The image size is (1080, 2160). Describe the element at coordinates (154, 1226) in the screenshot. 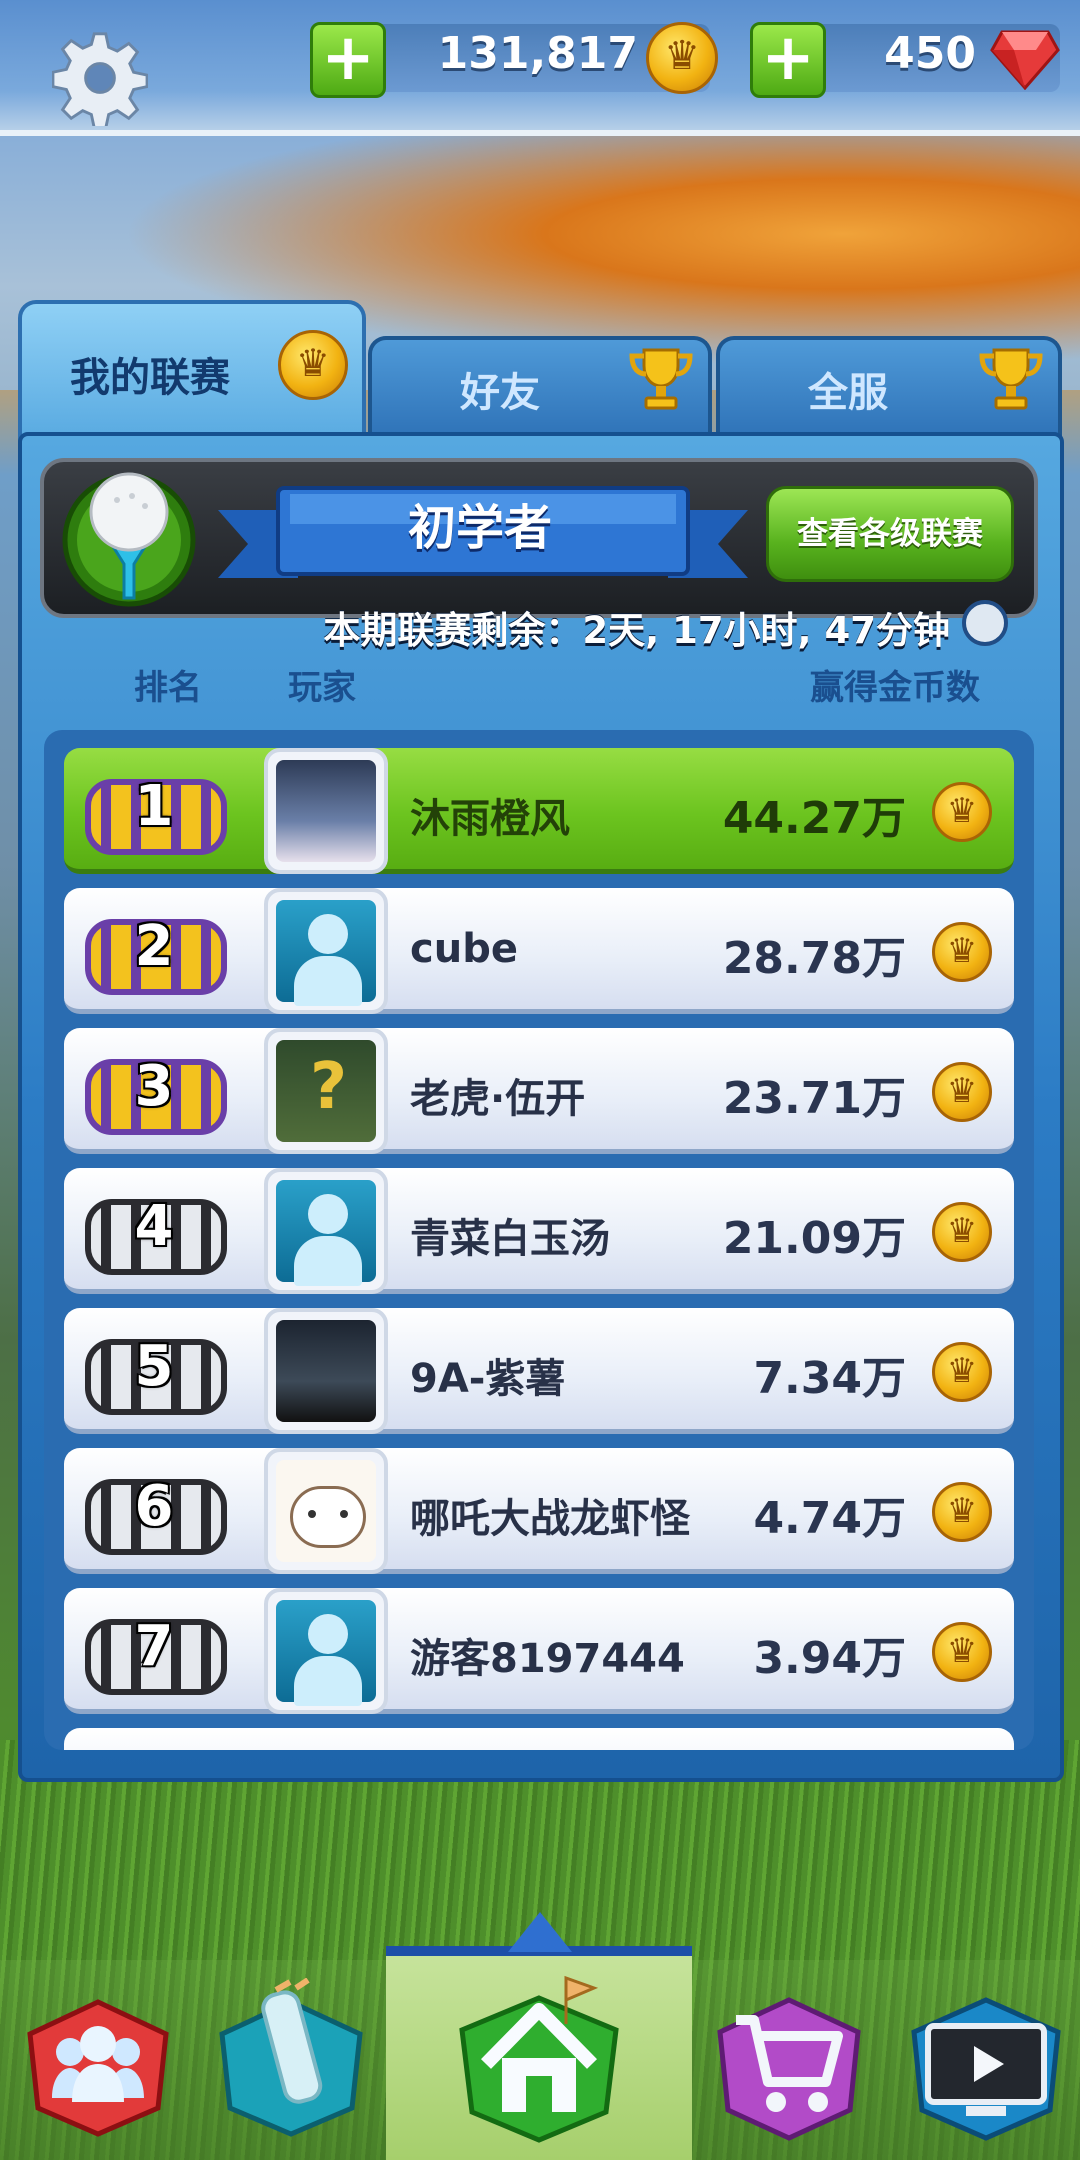

I see `rank-number: 4` at that location.